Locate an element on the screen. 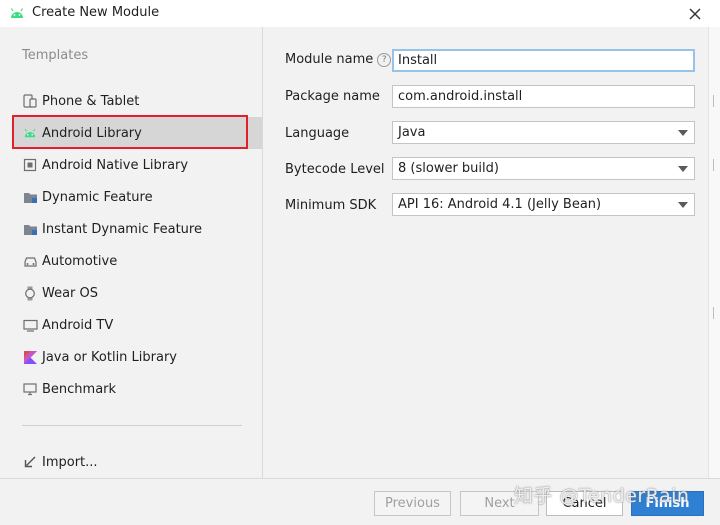  bytecode-level-select-value: 8 (slower build) is located at coordinates (448, 168).